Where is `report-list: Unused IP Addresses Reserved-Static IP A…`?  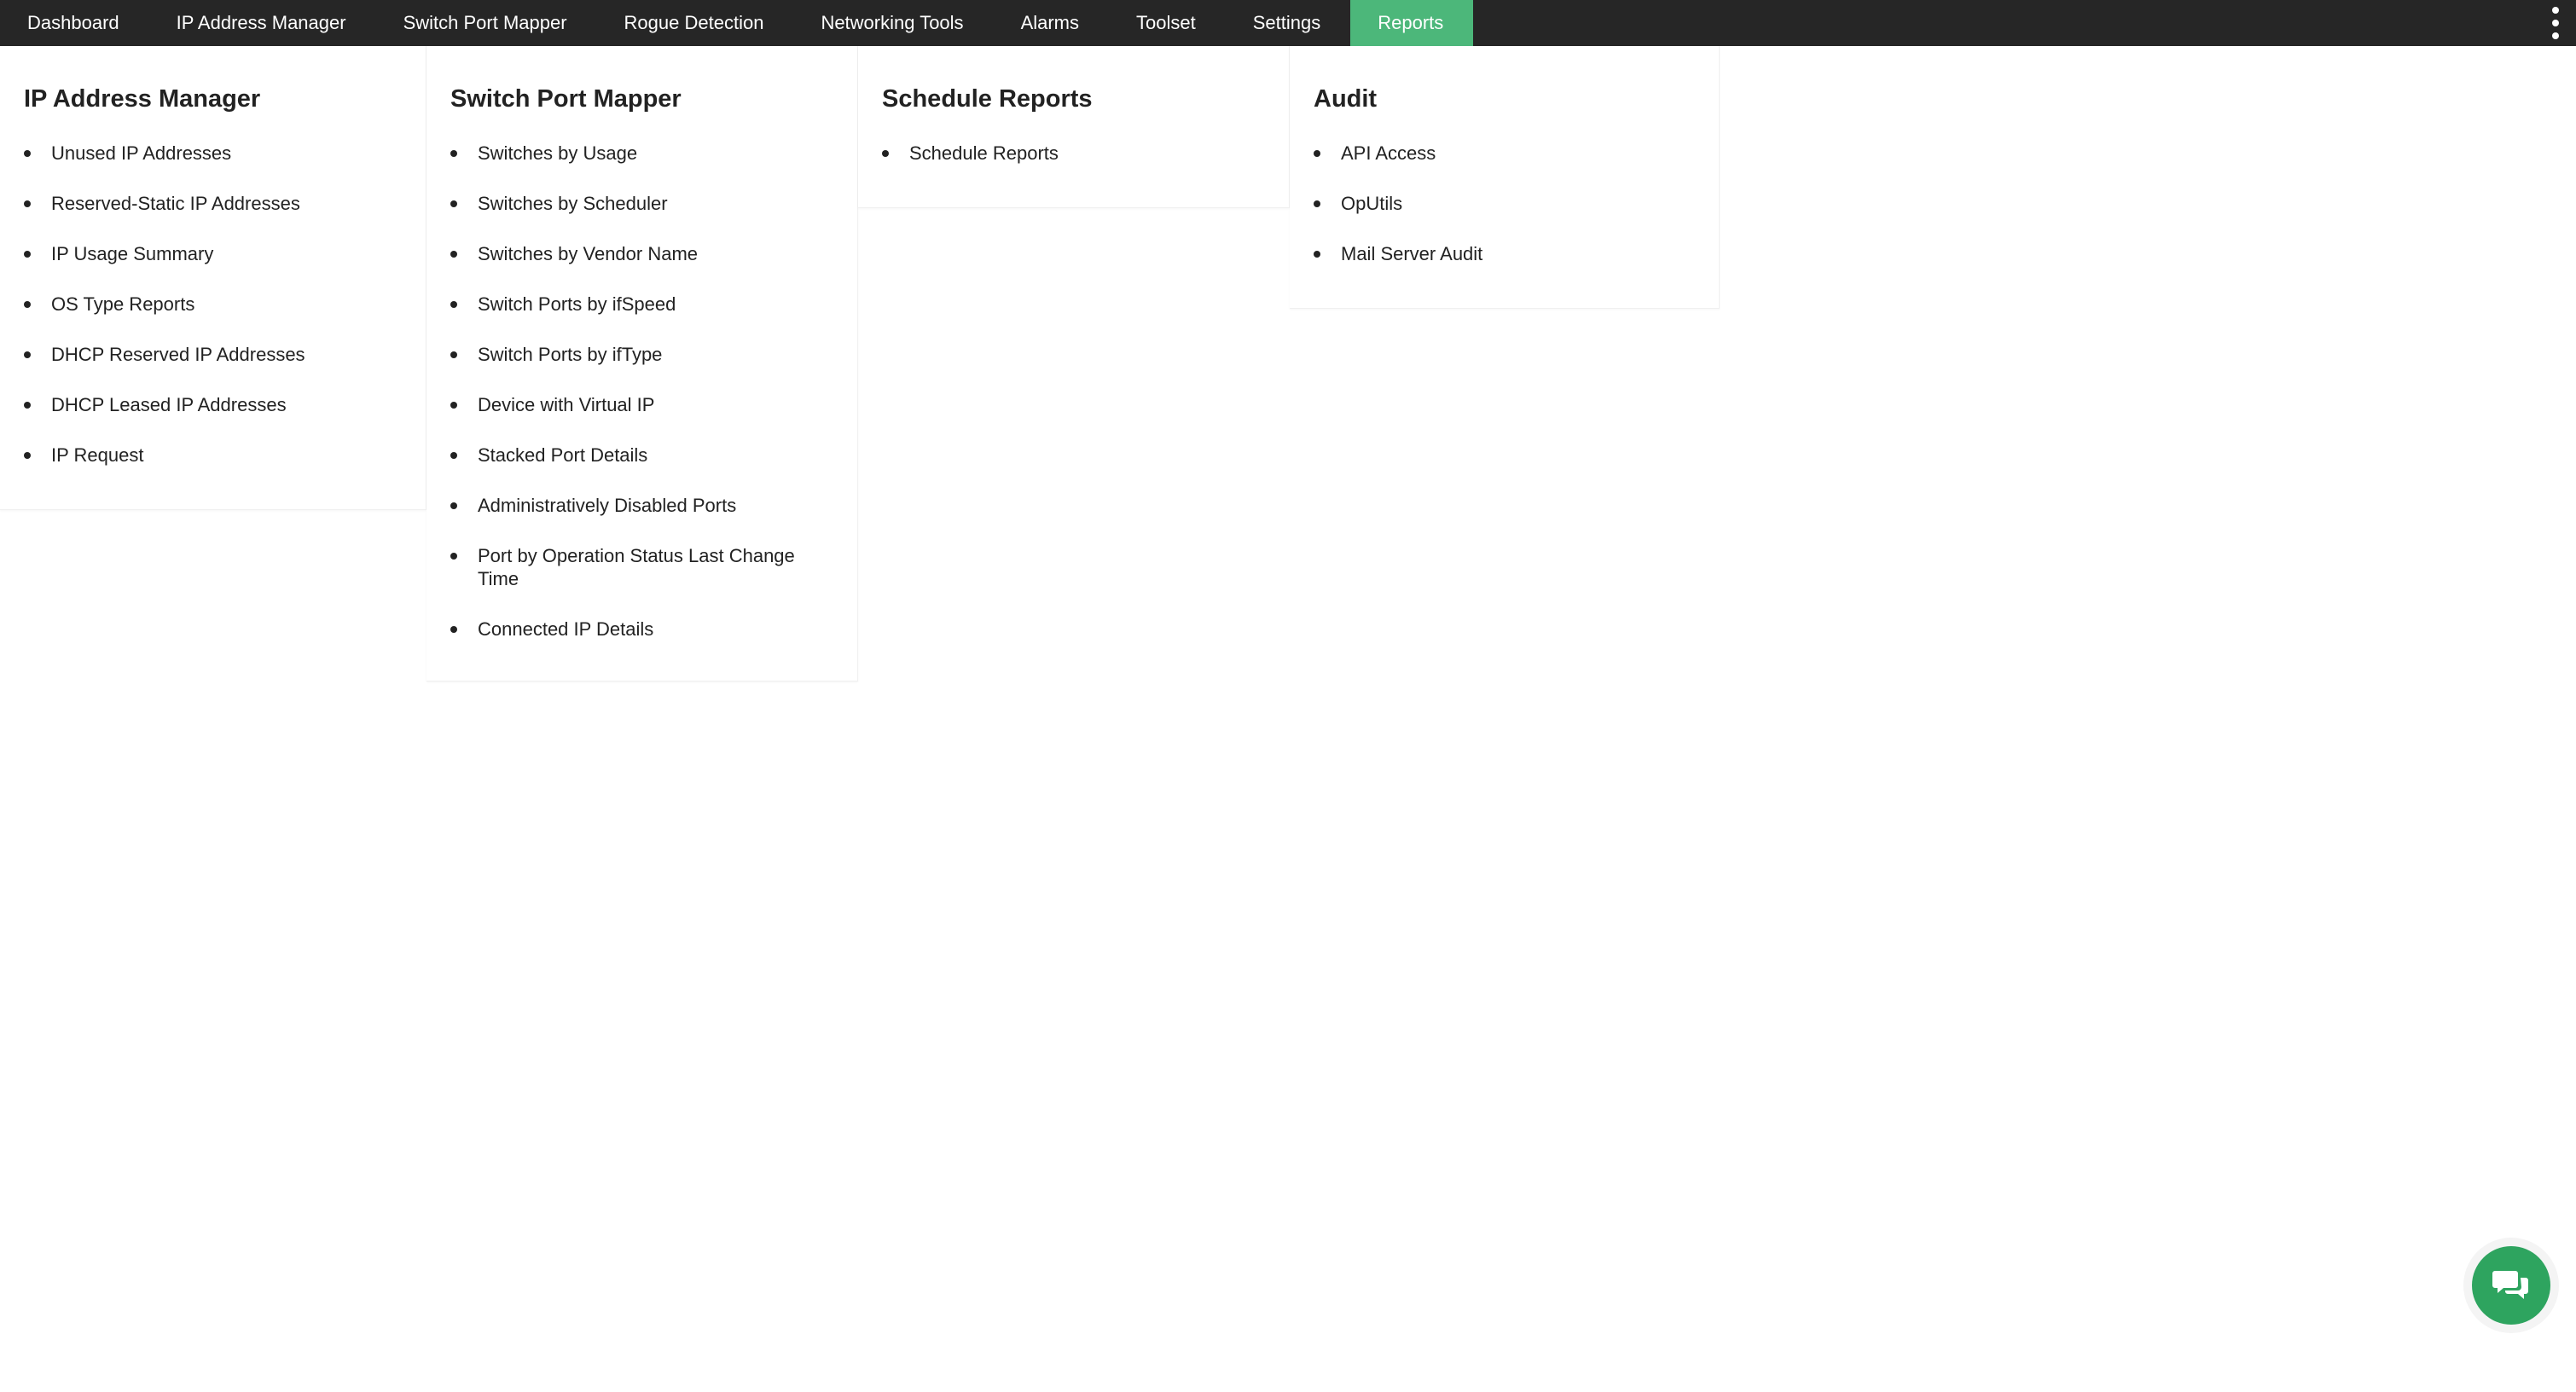 report-list: Unused IP Addresses Reserved-Static IP A… is located at coordinates (216, 318).